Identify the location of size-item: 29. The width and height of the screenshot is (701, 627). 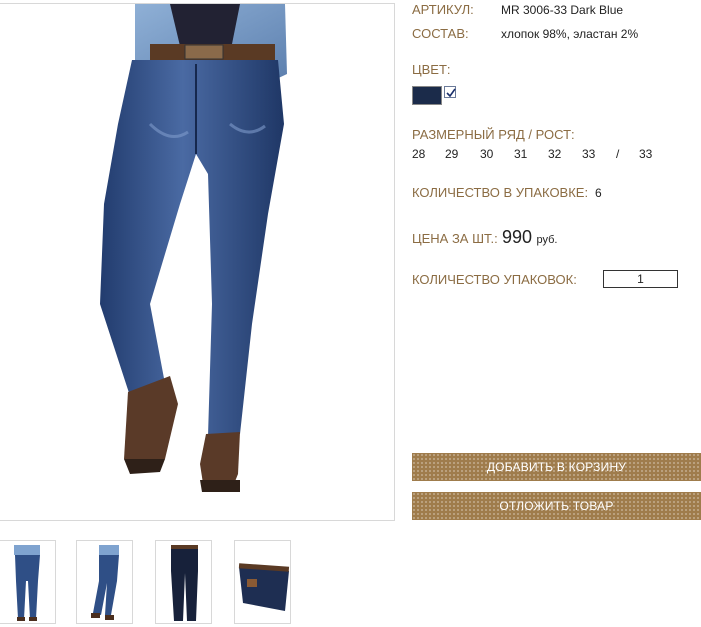
(452, 154).